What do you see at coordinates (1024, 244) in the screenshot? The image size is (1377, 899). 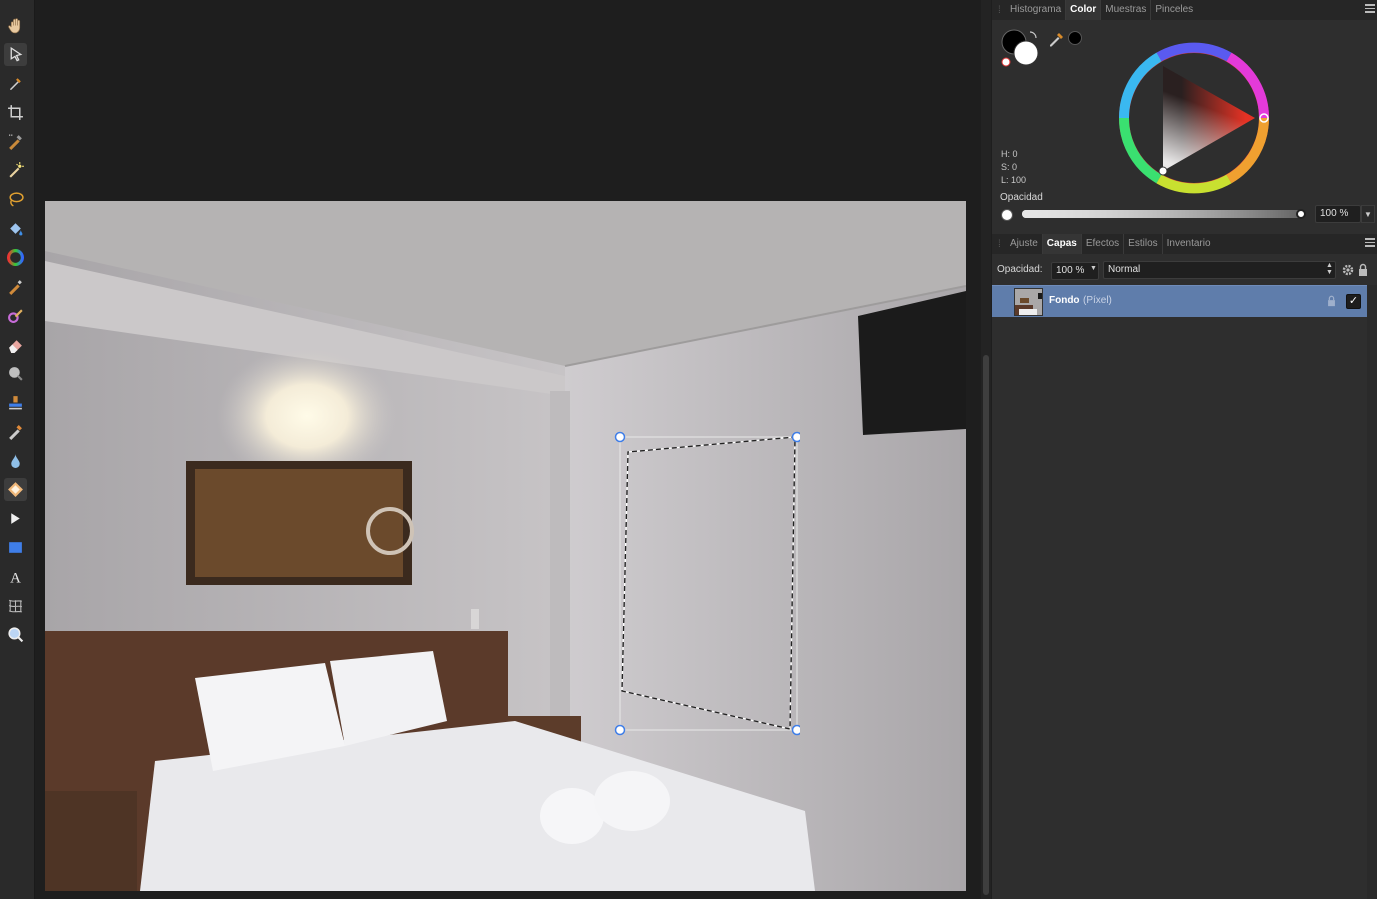 I see `tab-ajuste: Ajuste` at bounding box center [1024, 244].